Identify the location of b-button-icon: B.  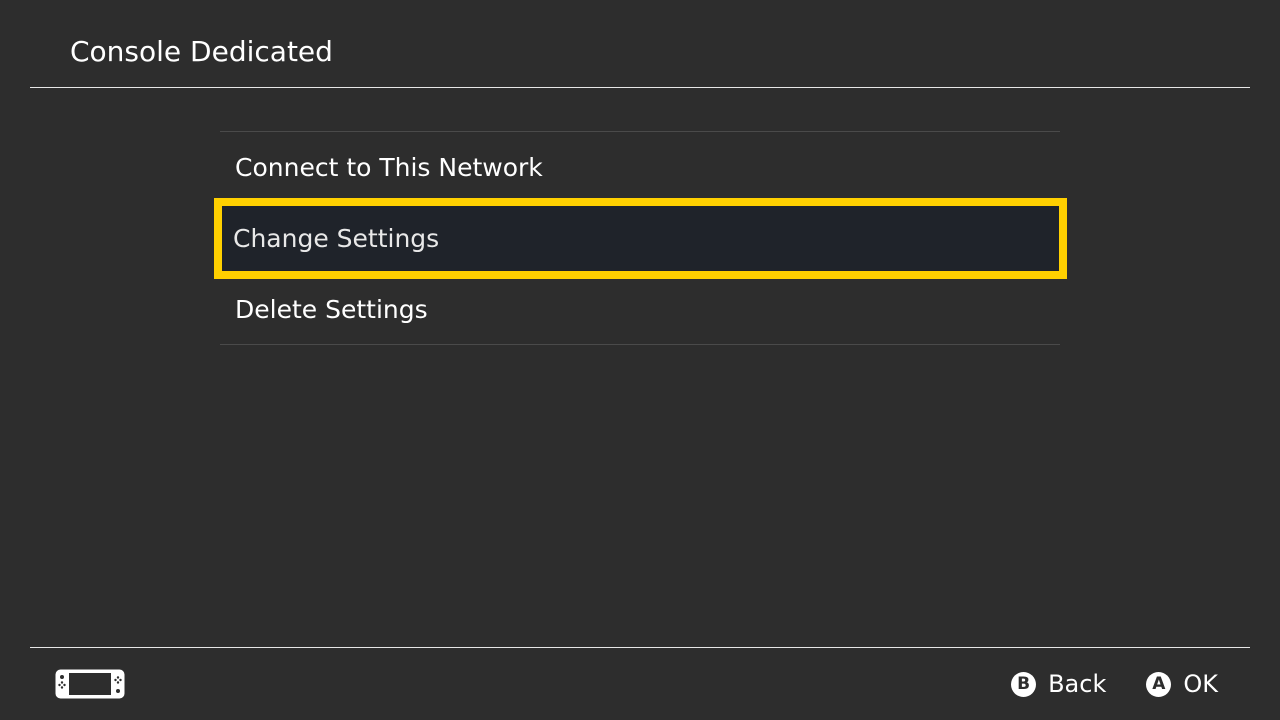
(1024, 684).